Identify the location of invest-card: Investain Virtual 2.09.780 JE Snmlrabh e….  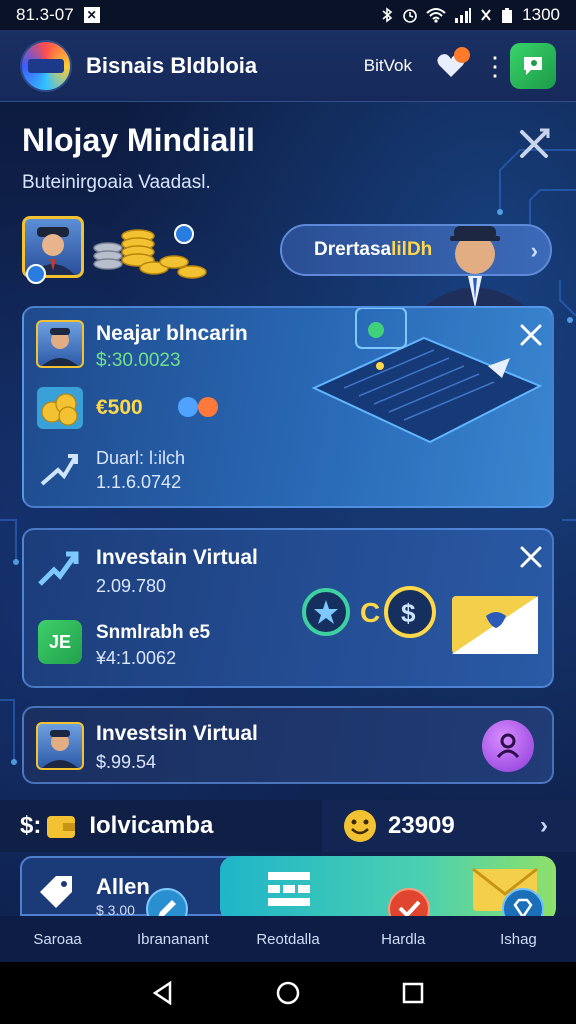
(288, 608).